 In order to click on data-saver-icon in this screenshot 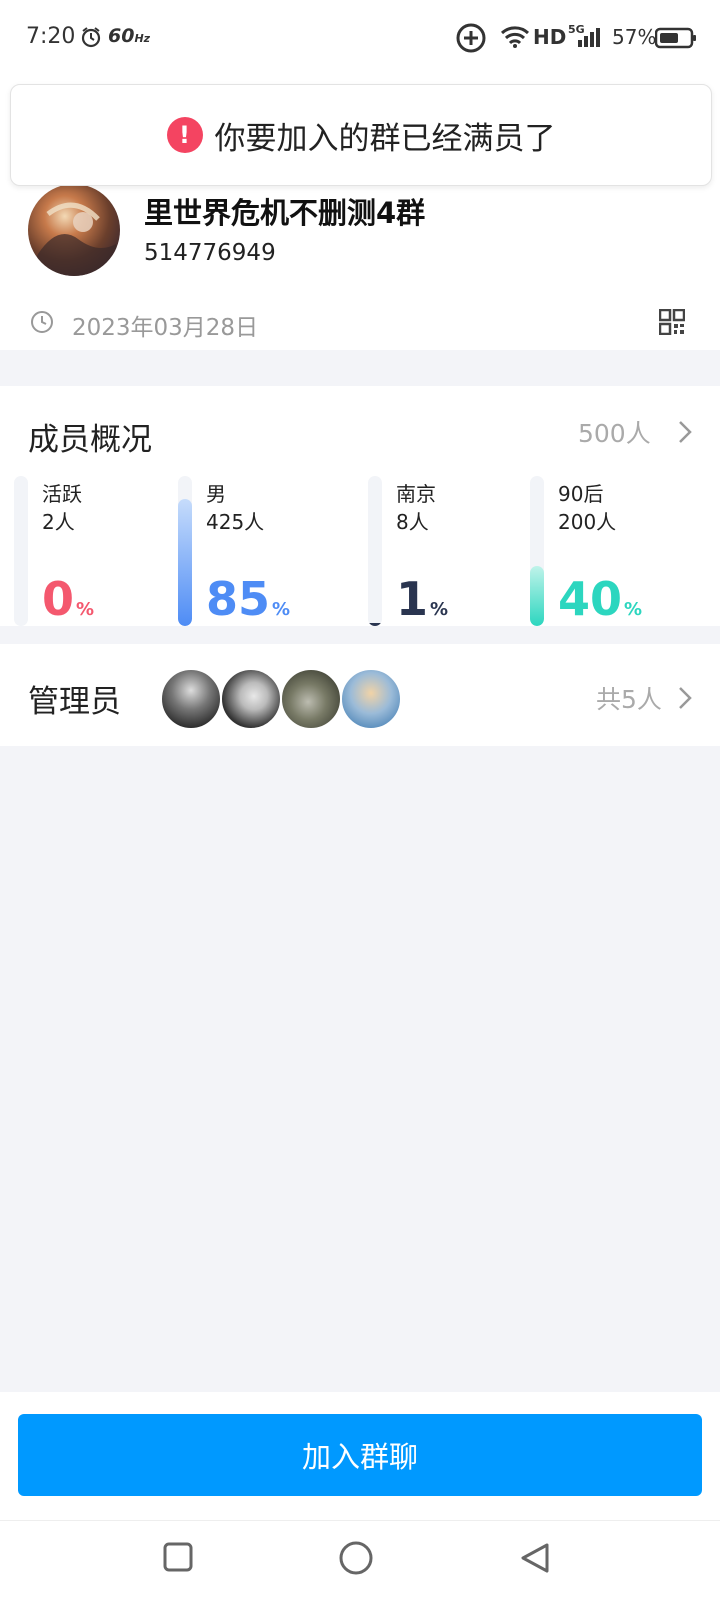, I will do `click(471, 40)`.